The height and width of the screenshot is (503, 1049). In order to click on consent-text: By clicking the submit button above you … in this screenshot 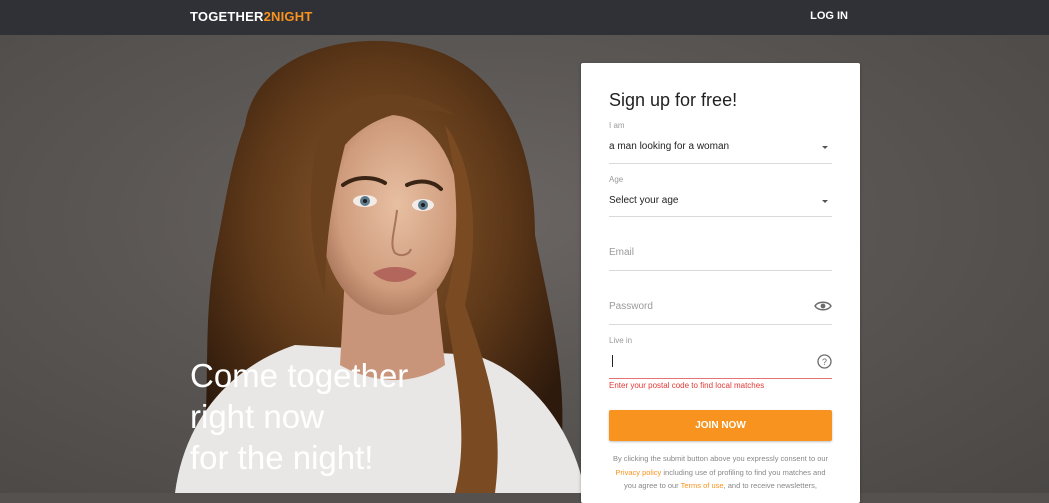, I will do `click(720, 472)`.